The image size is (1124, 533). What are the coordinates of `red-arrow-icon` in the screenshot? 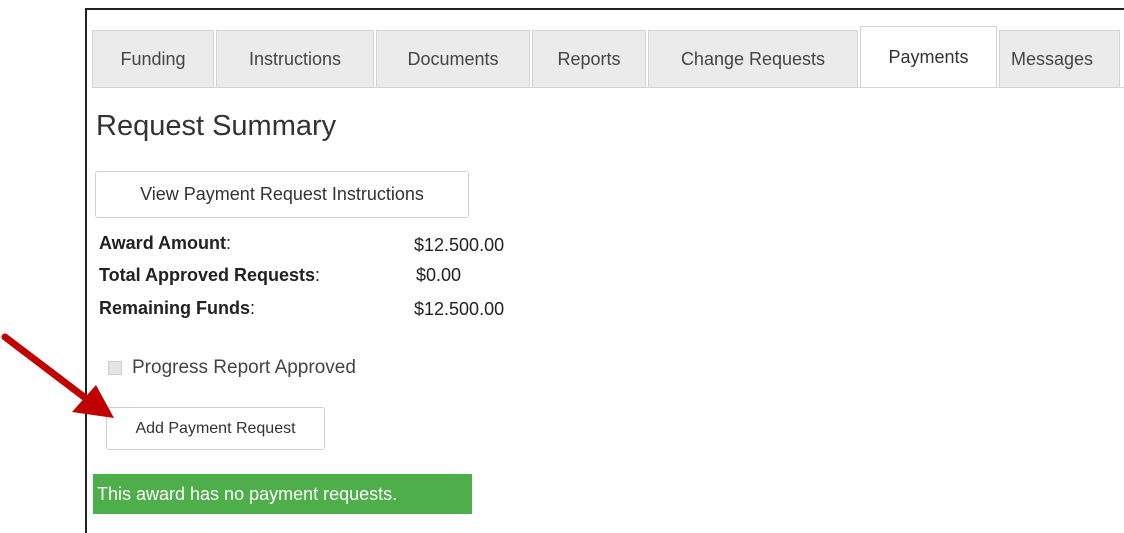 It's located at (57, 375).